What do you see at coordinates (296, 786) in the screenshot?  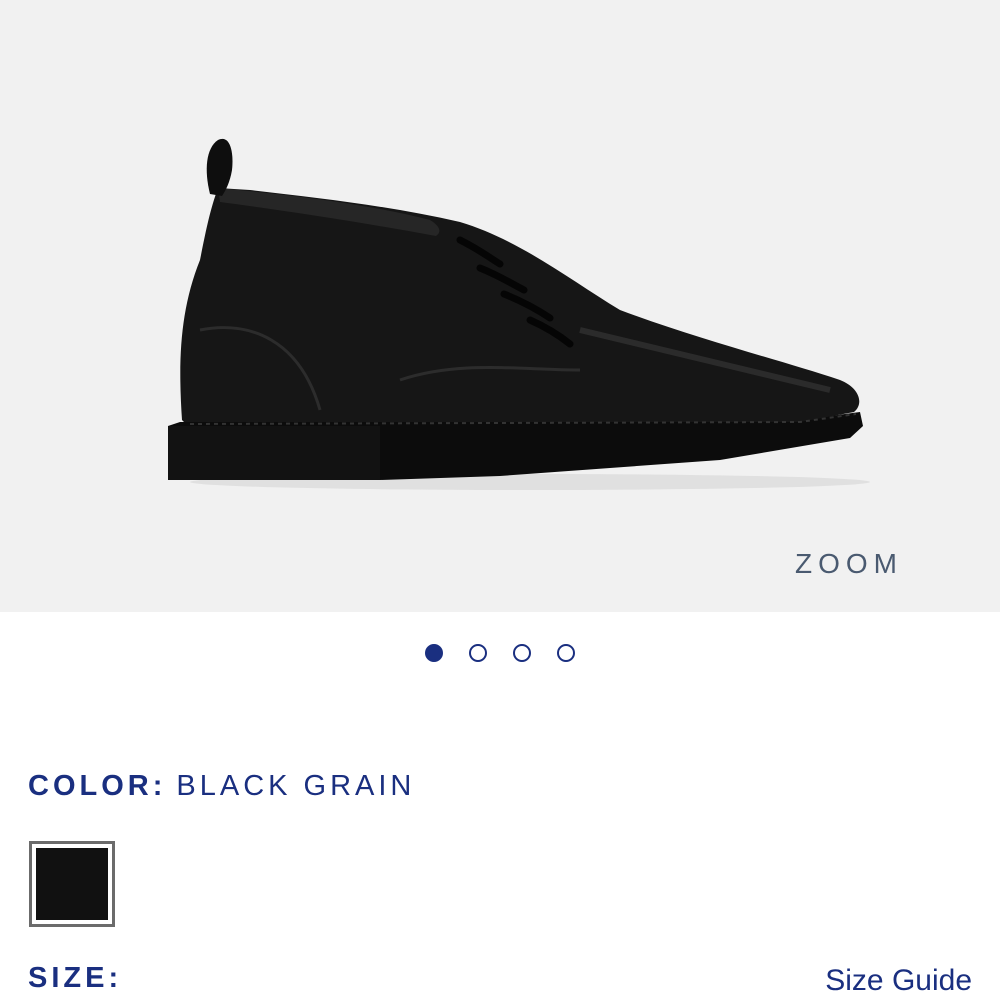 I see `color-value: BLACK GRAIN` at bounding box center [296, 786].